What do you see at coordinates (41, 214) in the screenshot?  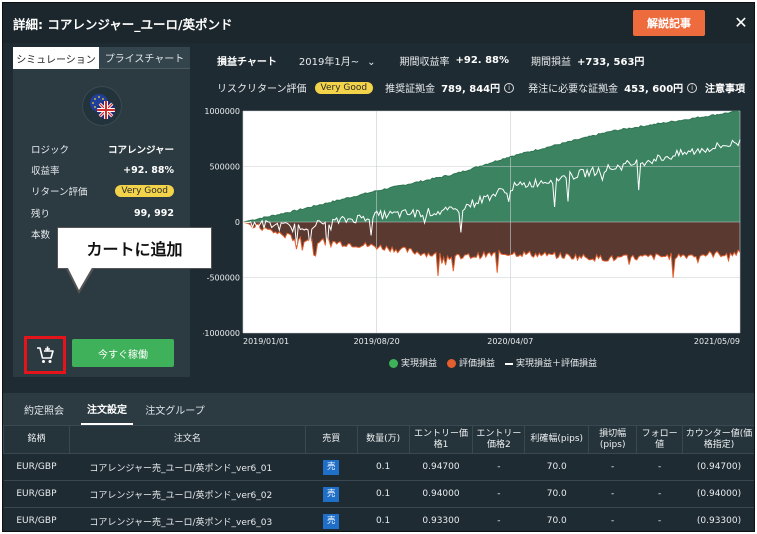 I see `remaining-label: 残り` at bounding box center [41, 214].